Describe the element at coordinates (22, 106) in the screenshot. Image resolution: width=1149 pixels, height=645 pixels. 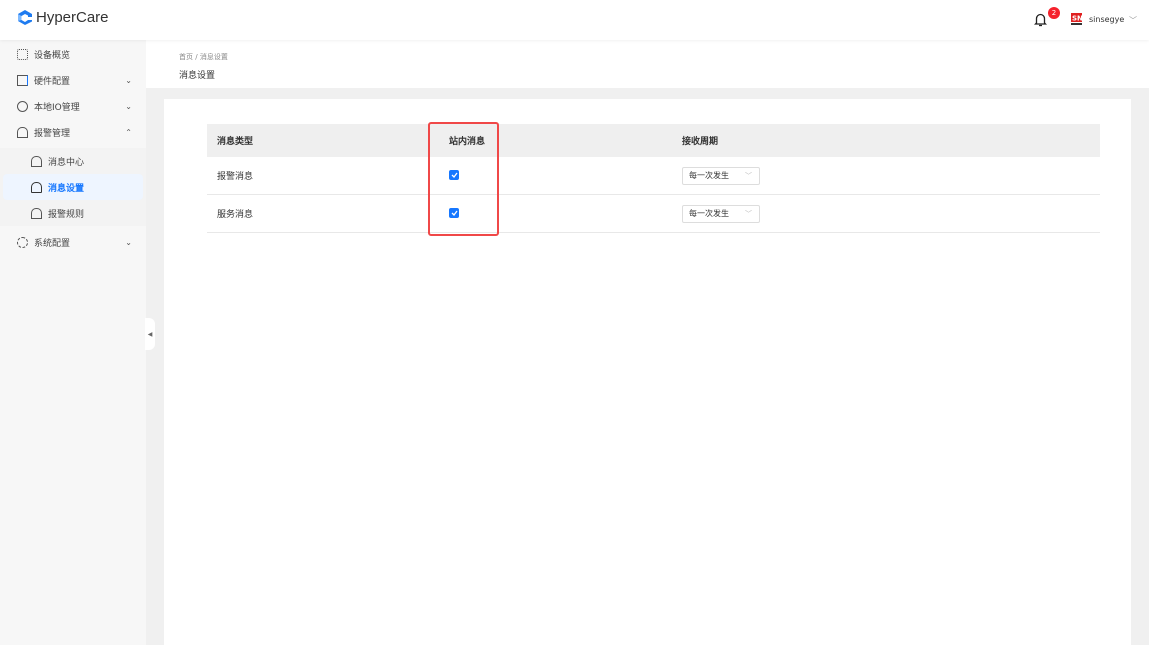
I see `io-icon` at that location.